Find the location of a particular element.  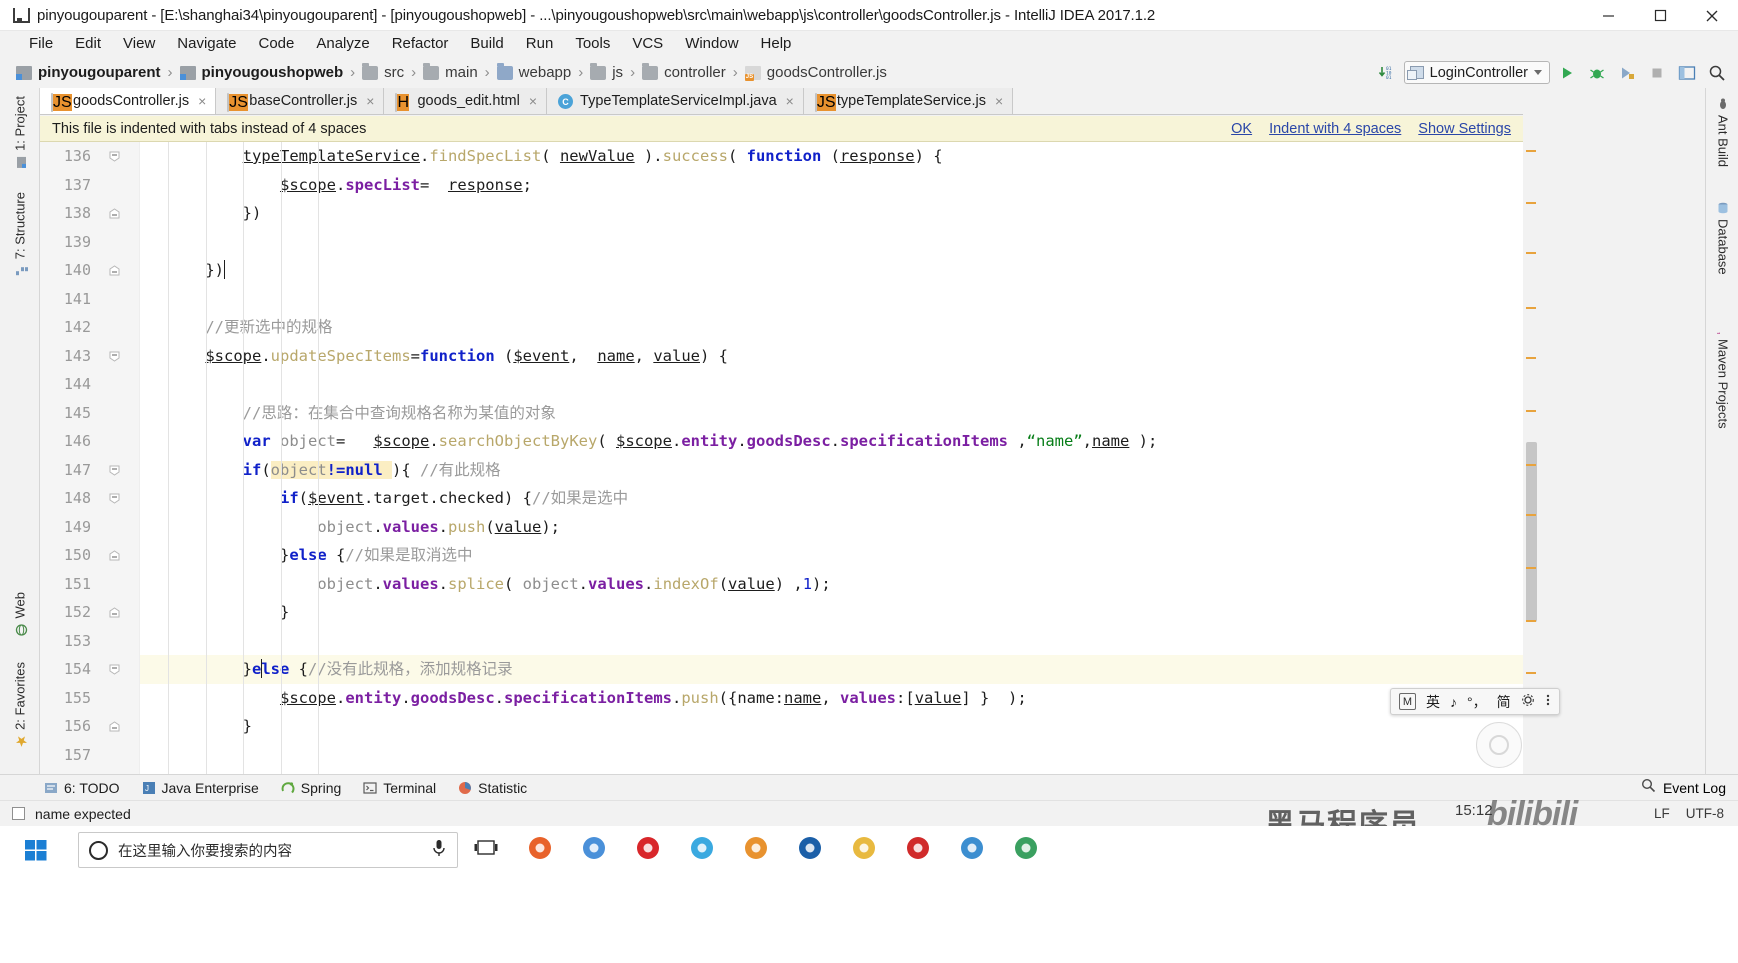

debug-icon is located at coordinates (1597, 73).